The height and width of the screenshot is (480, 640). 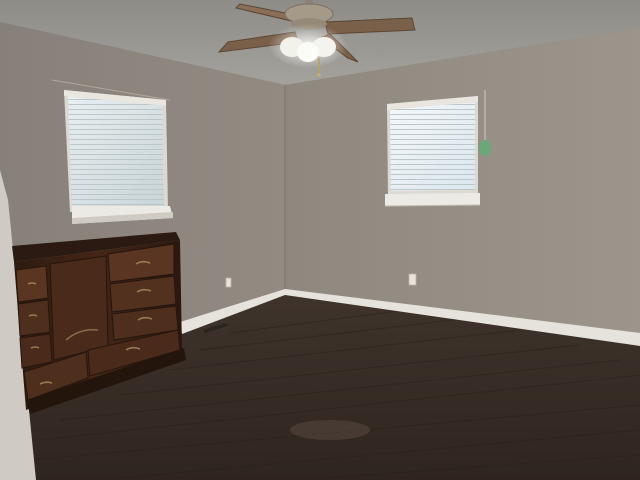 What do you see at coordinates (485, 148) in the screenshot?
I see `blind-pull-tassel` at bounding box center [485, 148].